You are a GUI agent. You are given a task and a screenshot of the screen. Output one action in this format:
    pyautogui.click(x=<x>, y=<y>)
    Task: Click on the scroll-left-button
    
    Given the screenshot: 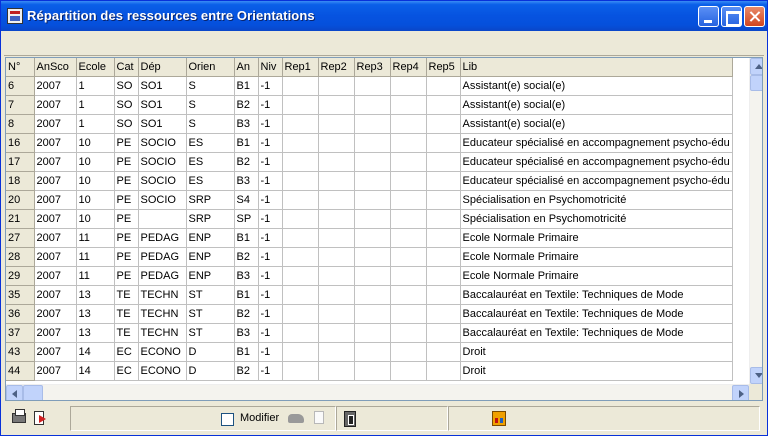 What is the action you would take?
    pyautogui.click(x=14, y=392)
    